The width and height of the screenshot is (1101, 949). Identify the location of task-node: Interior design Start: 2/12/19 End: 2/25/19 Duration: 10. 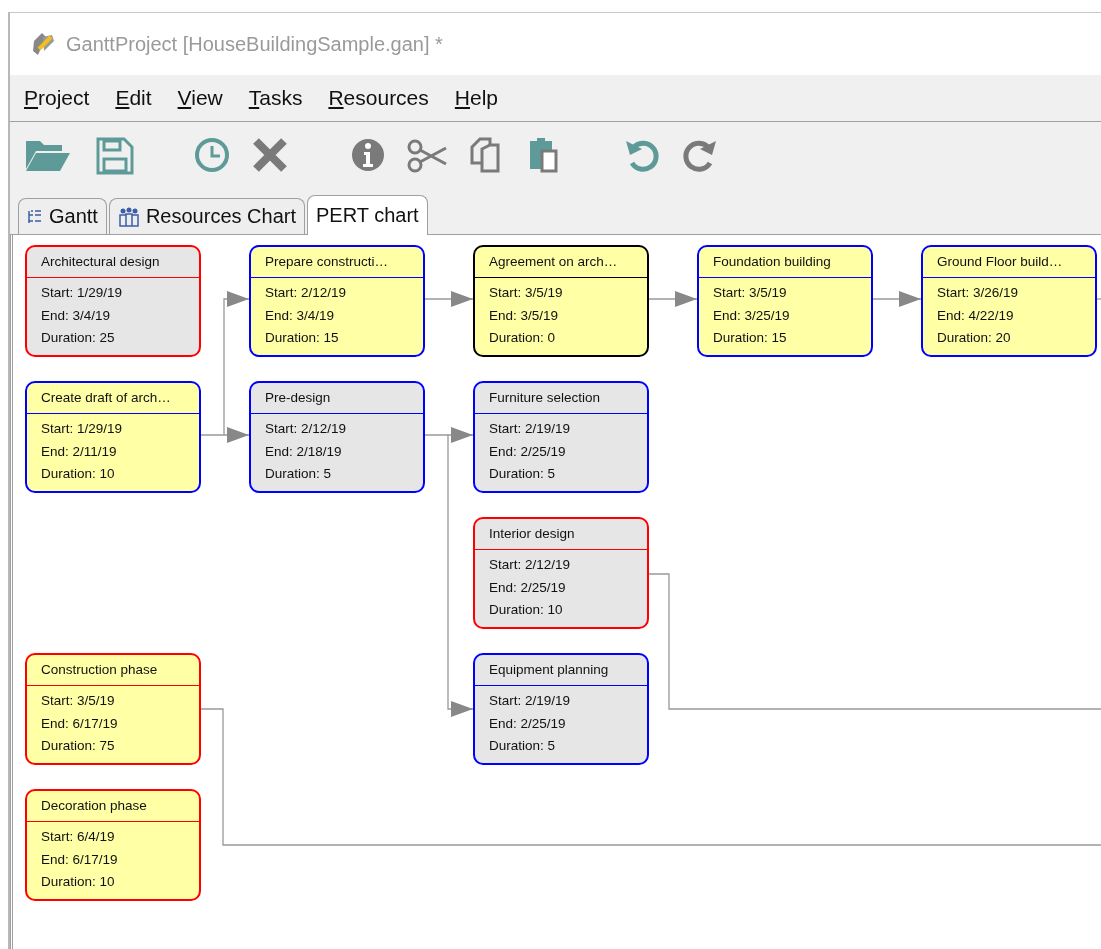
(561, 573).